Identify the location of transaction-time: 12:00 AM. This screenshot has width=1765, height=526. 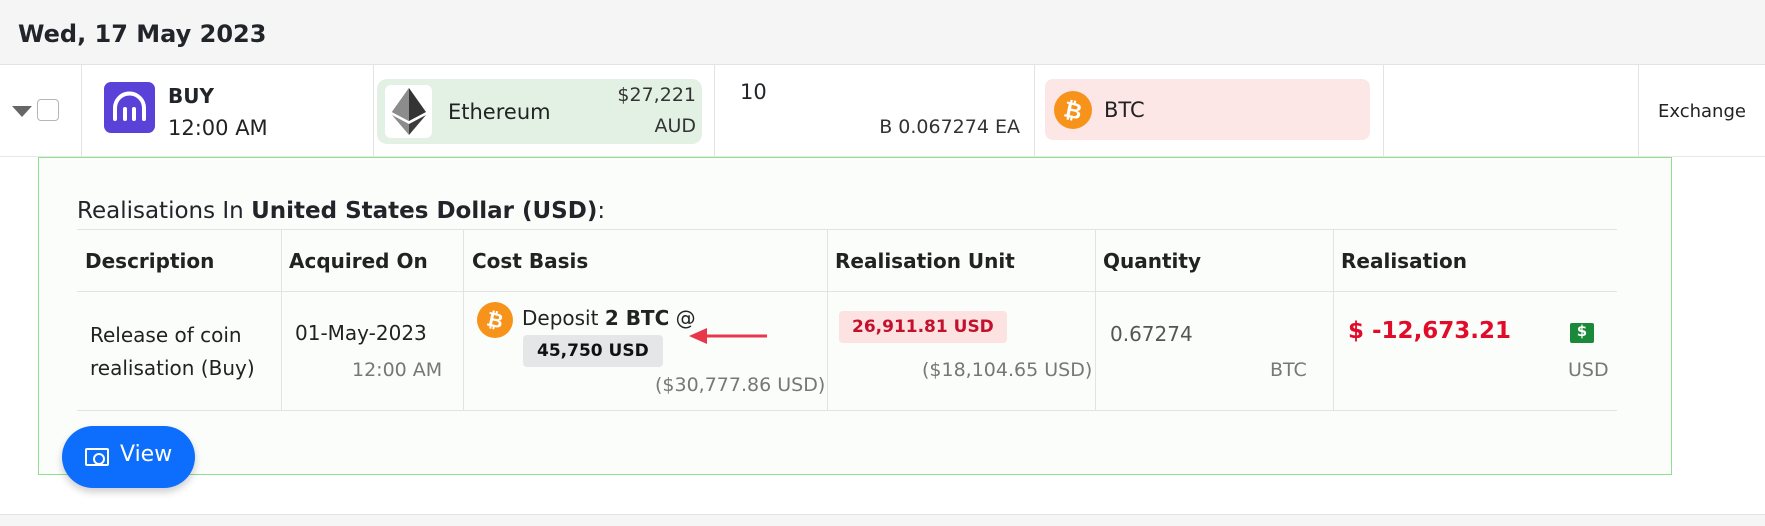
(218, 128).